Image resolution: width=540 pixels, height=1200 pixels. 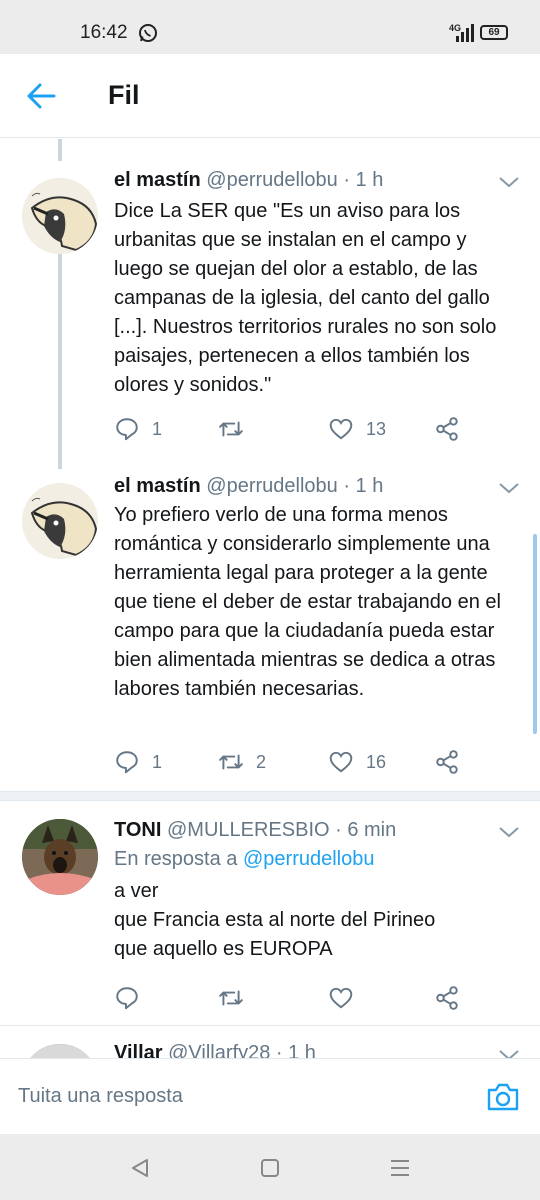 I want to click on back-arrow-icon, so click(x=41, y=96).